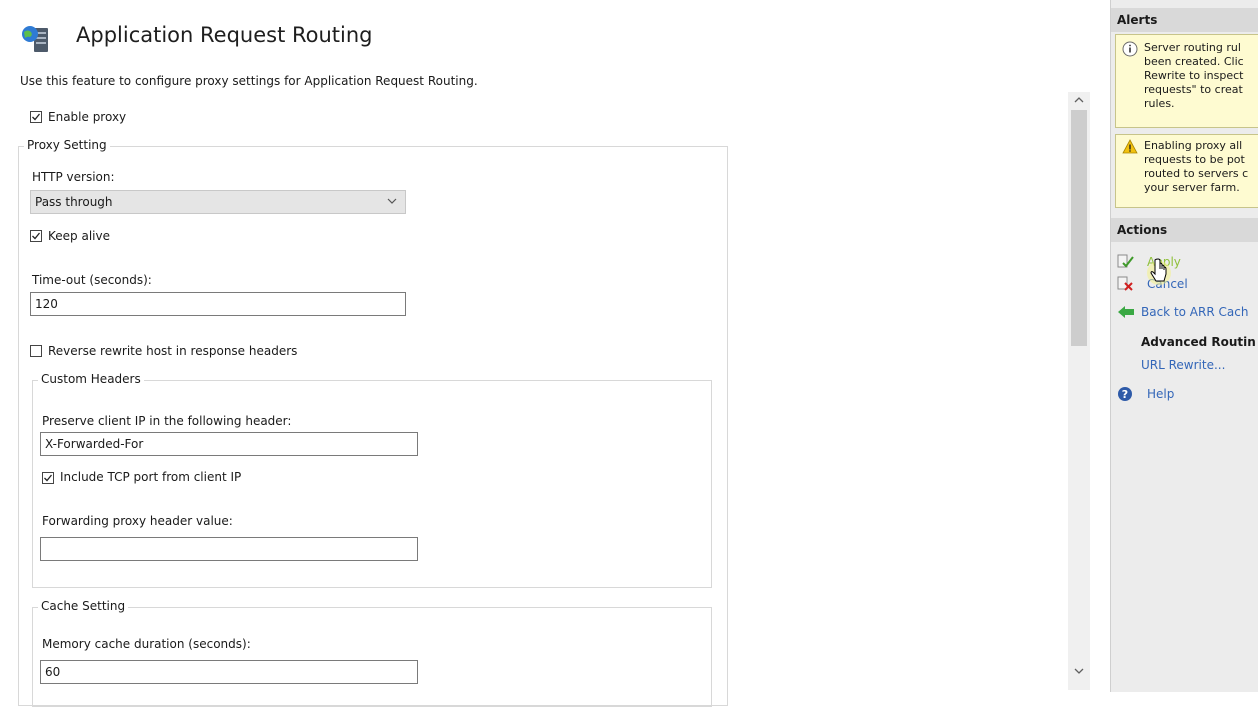 This screenshot has width=1258, height=707. I want to click on warning-icon, so click(1130, 148).